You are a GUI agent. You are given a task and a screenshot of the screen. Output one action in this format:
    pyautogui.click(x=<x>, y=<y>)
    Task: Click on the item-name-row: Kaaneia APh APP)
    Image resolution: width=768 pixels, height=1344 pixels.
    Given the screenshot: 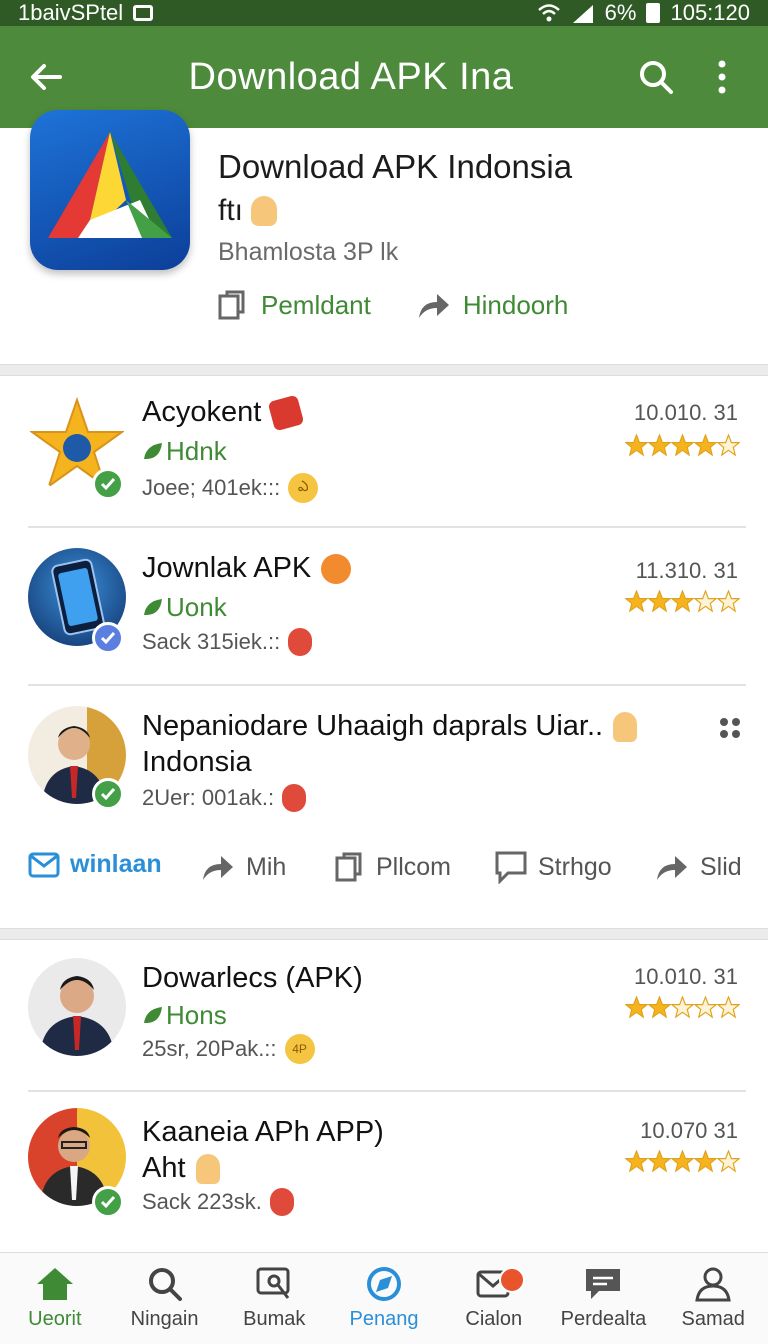 What is the action you would take?
    pyautogui.click(x=263, y=1132)
    